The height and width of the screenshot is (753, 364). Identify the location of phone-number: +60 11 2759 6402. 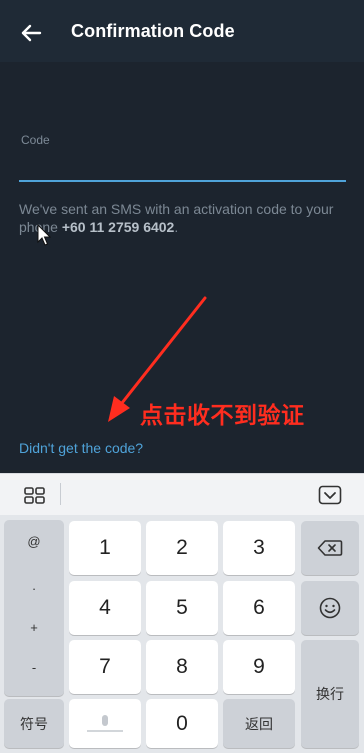
(118, 227).